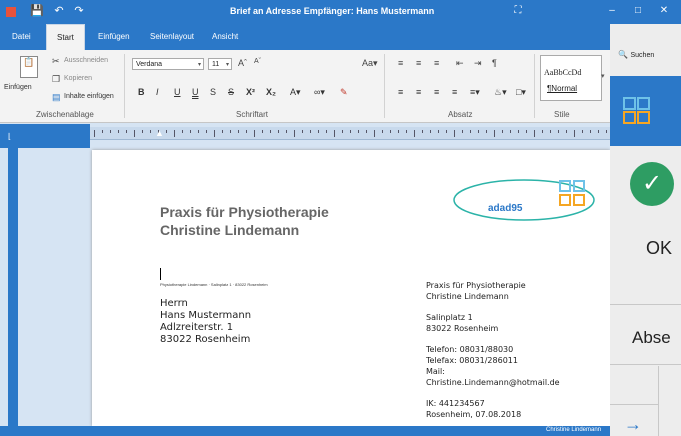  What do you see at coordinates (319, 92) in the screenshot?
I see `highlight-icon: ∞▾` at bounding box center [319, 92].